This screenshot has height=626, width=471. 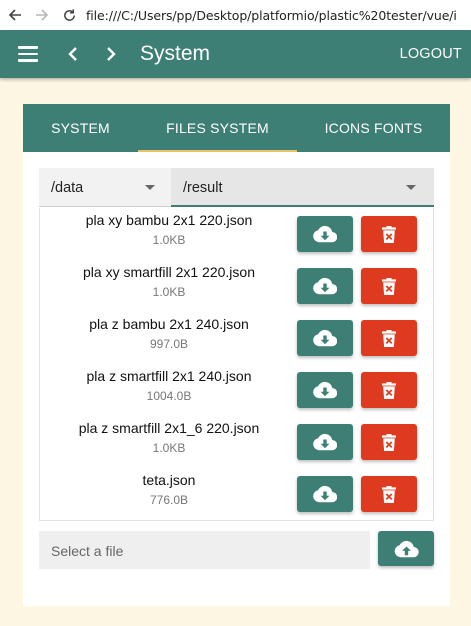 I want to click on file-name: pla xy bambu 2x1 220.json, so click(x=169, y=220).